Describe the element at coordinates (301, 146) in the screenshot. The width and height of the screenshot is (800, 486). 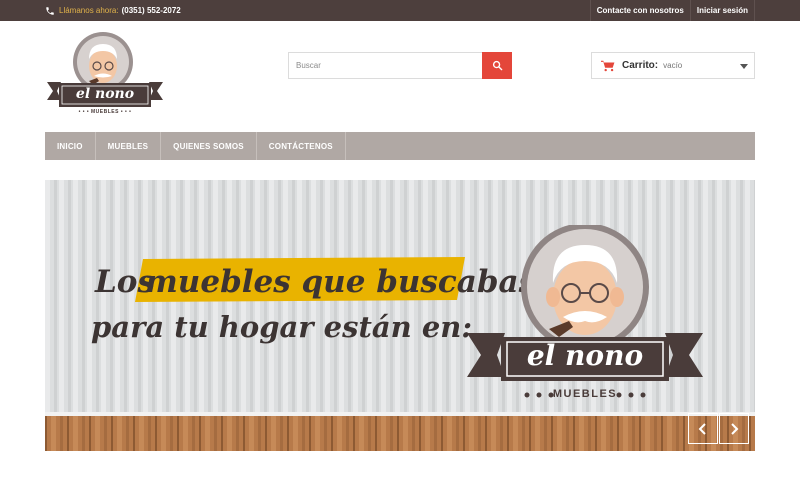
I see `nav-item-contactenos: CONTÁCTENOS` at that location.